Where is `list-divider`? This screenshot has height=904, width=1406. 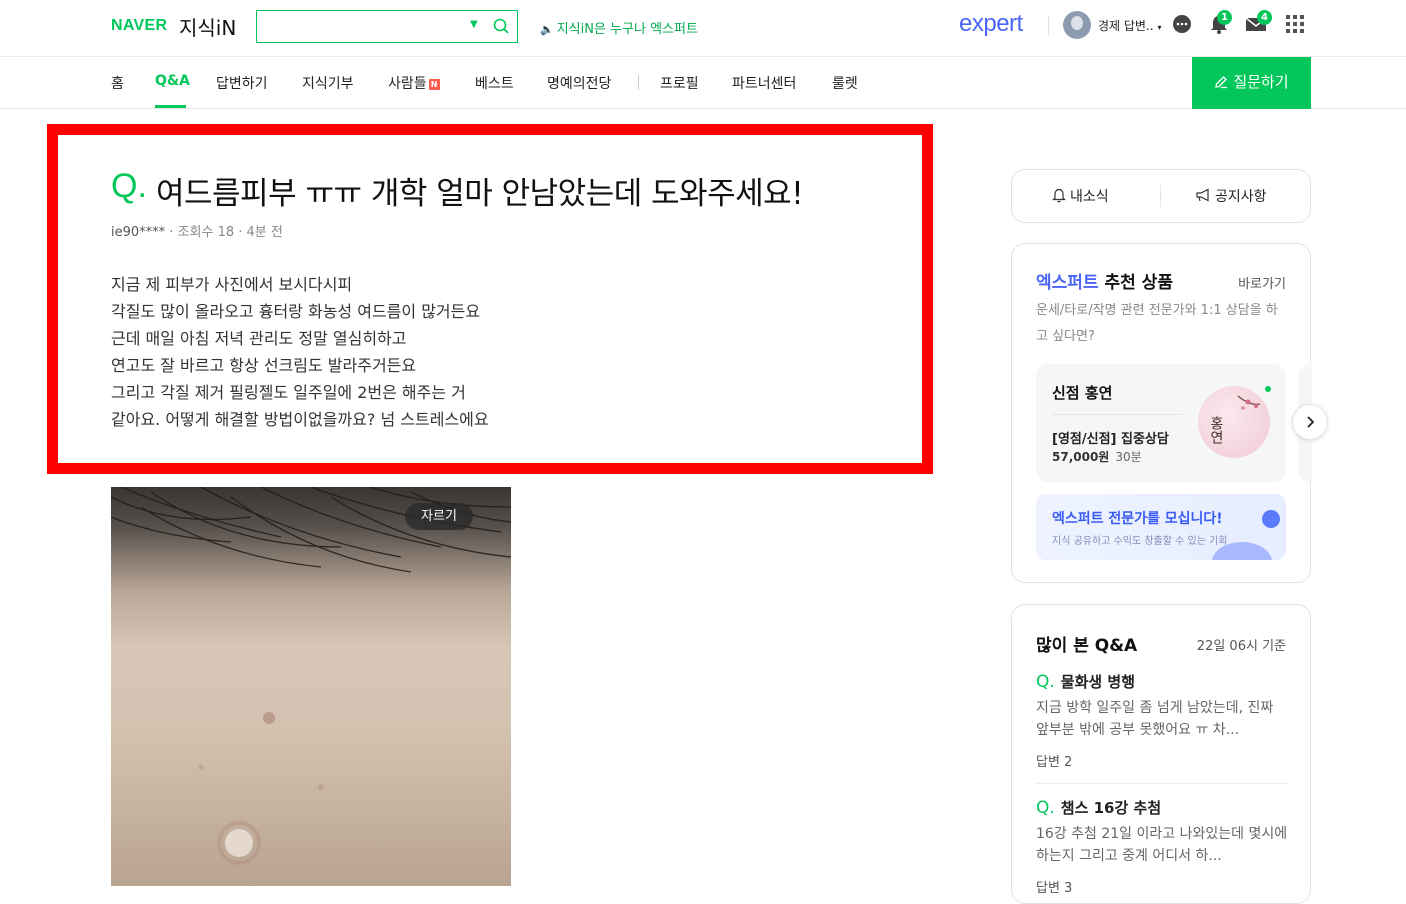
list-divider is located at coordinates (1162, 783).